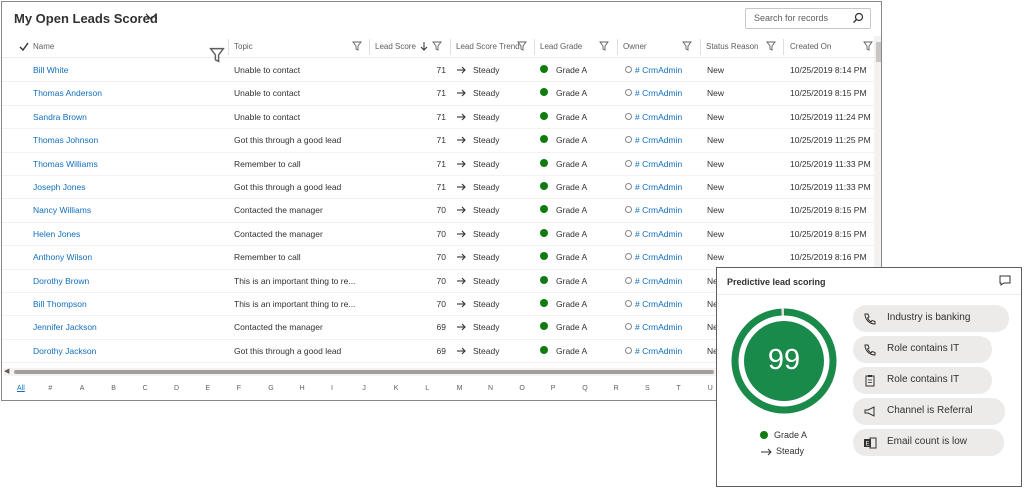  Describe the element at coordinates (65, 140) in the screenshot. I see `lead-name-link: Thomas Johnson` at that location.